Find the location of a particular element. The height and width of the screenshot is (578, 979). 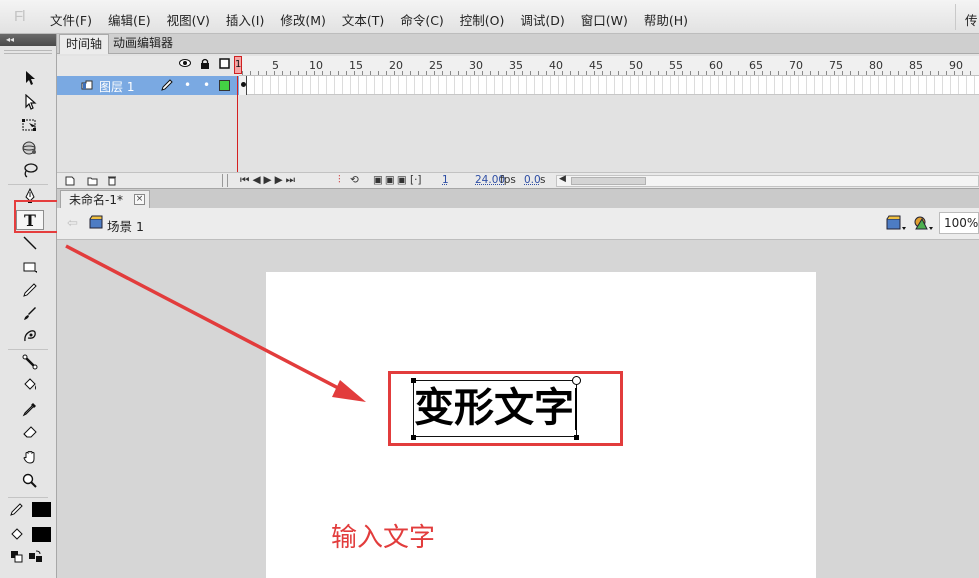

stroke-color-swatch is located at coordinates (41, 509).